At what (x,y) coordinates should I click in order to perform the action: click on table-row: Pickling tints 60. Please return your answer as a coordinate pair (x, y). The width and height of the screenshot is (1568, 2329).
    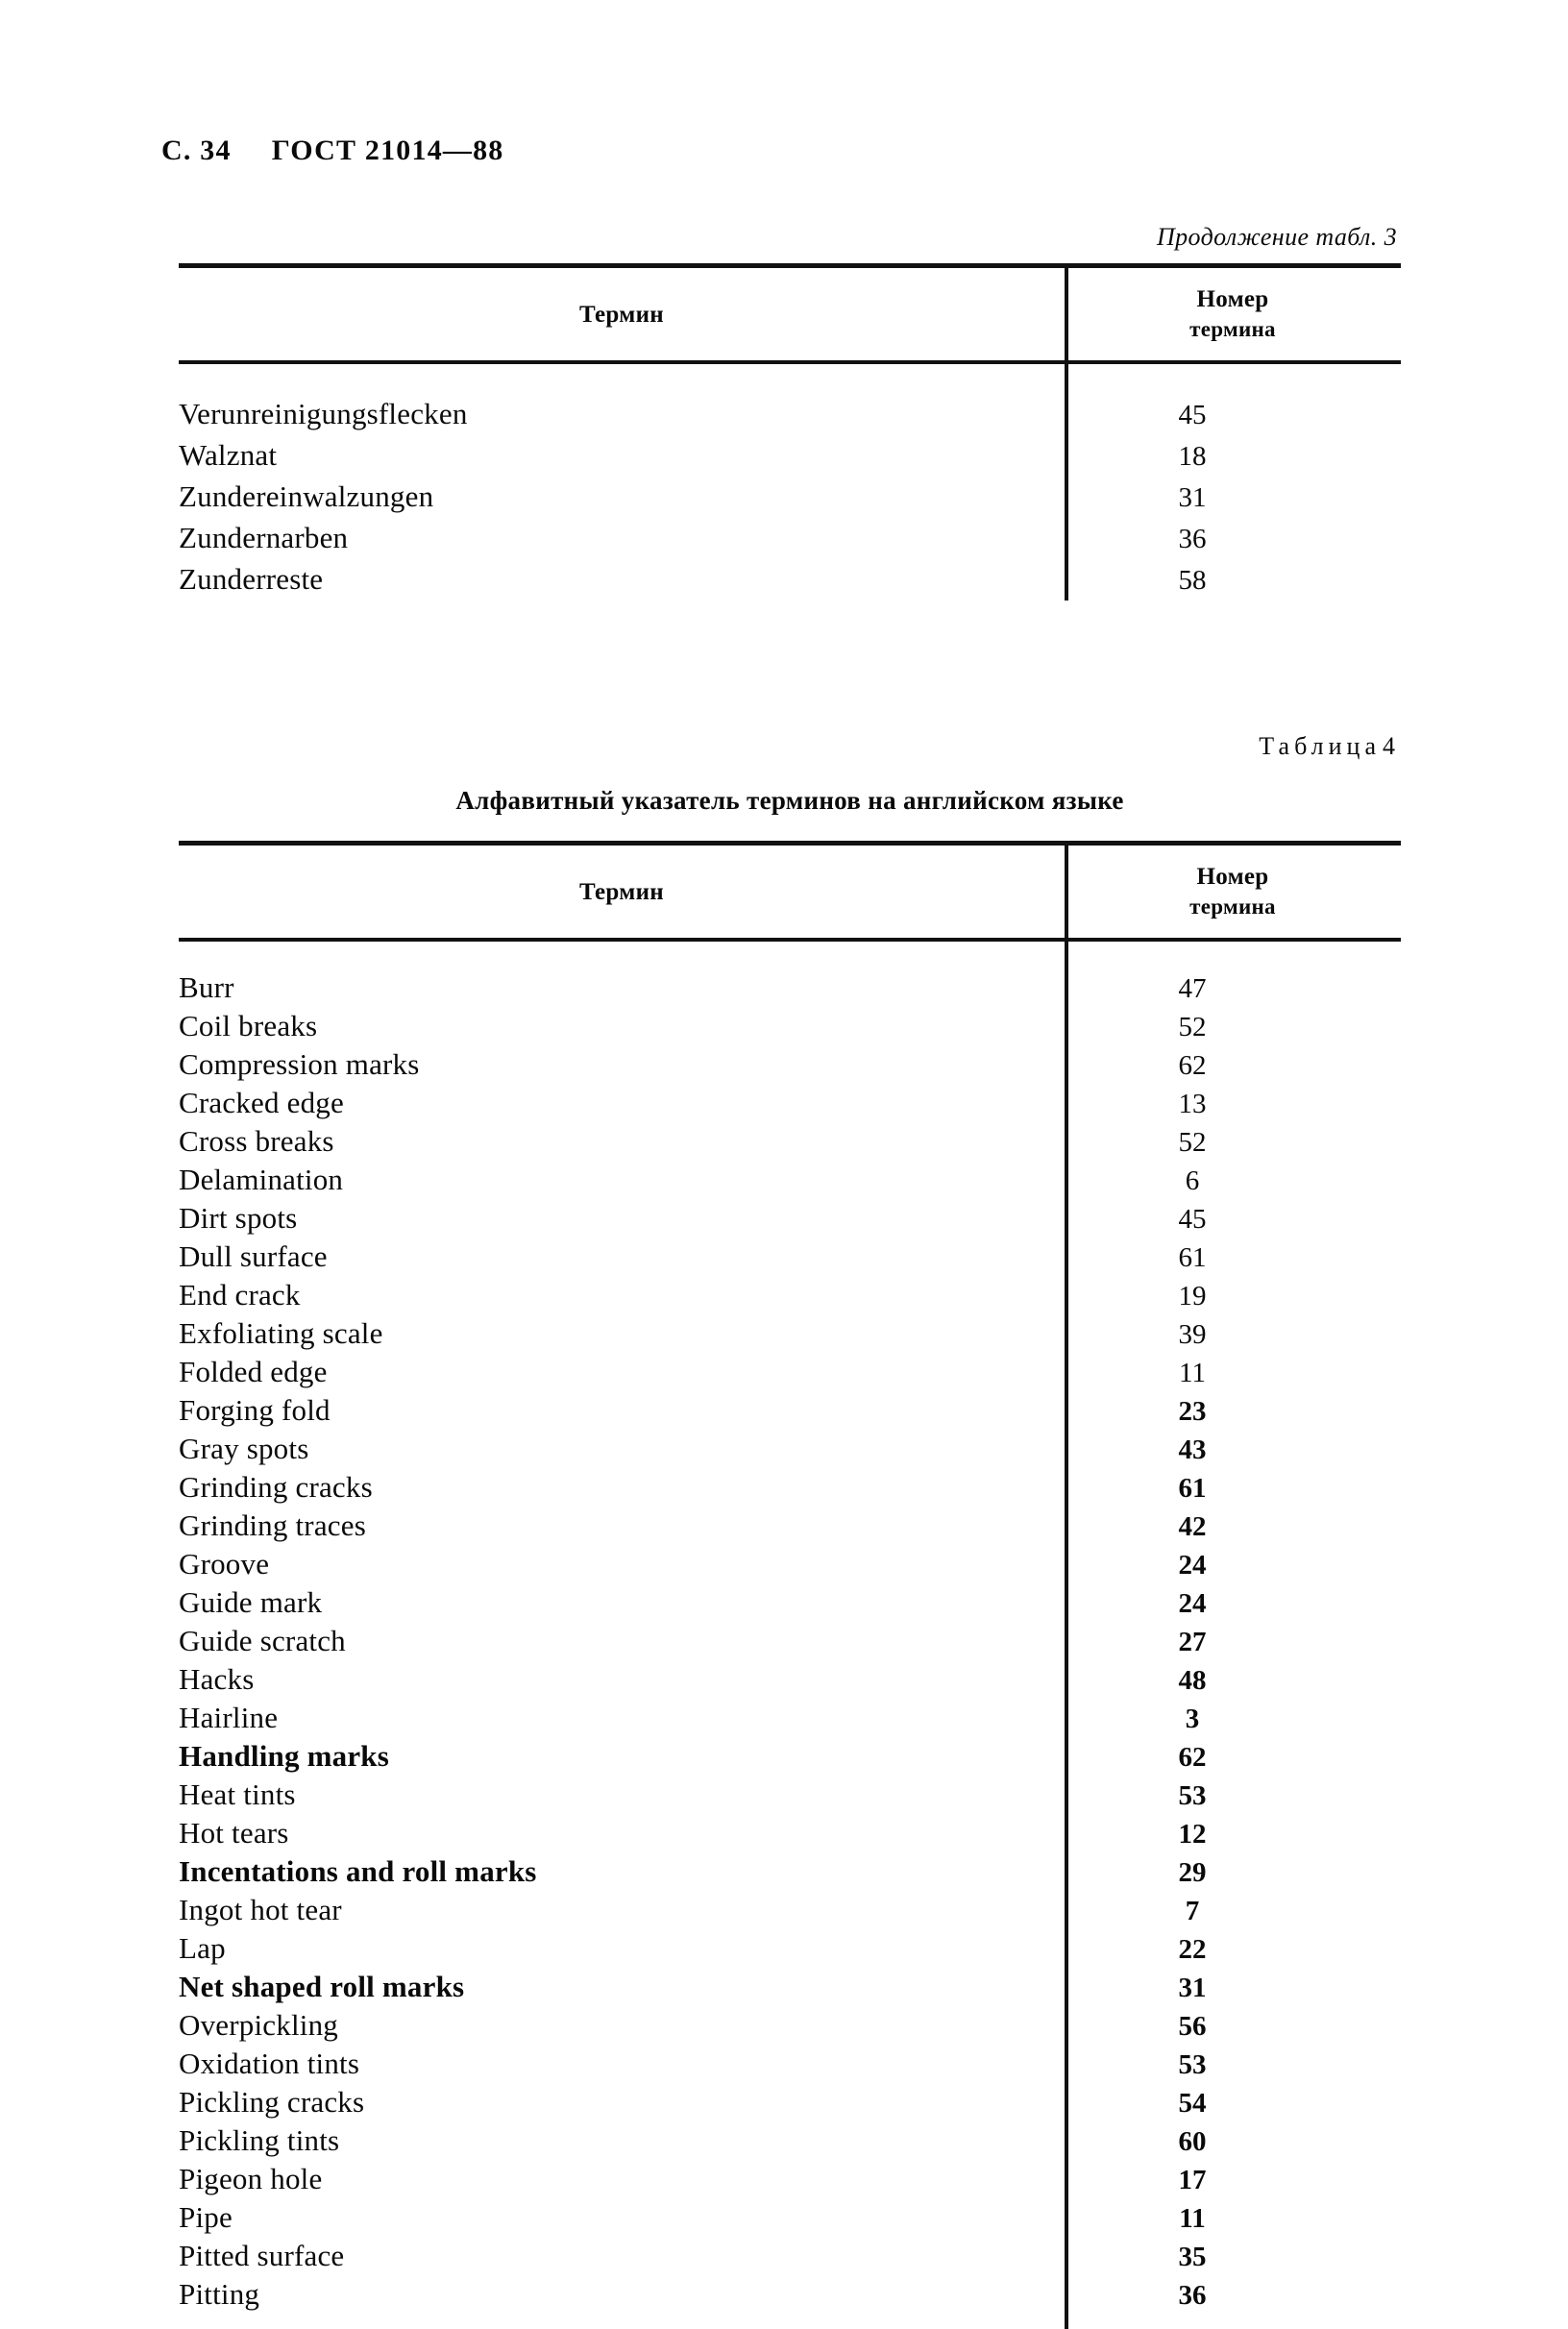
    Looking at the image, I should click on (790, 2142).